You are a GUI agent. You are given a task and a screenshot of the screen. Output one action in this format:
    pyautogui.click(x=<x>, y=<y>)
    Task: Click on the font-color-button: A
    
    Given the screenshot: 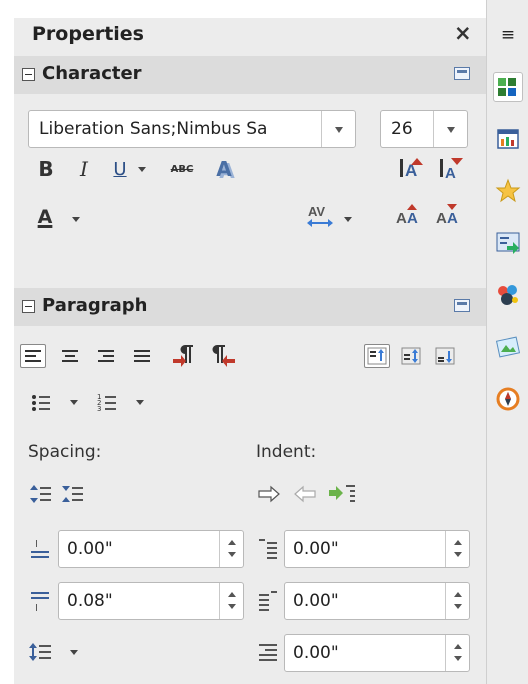 What is the action you would take?
    pyautogui.click(x=45, y=217)
    